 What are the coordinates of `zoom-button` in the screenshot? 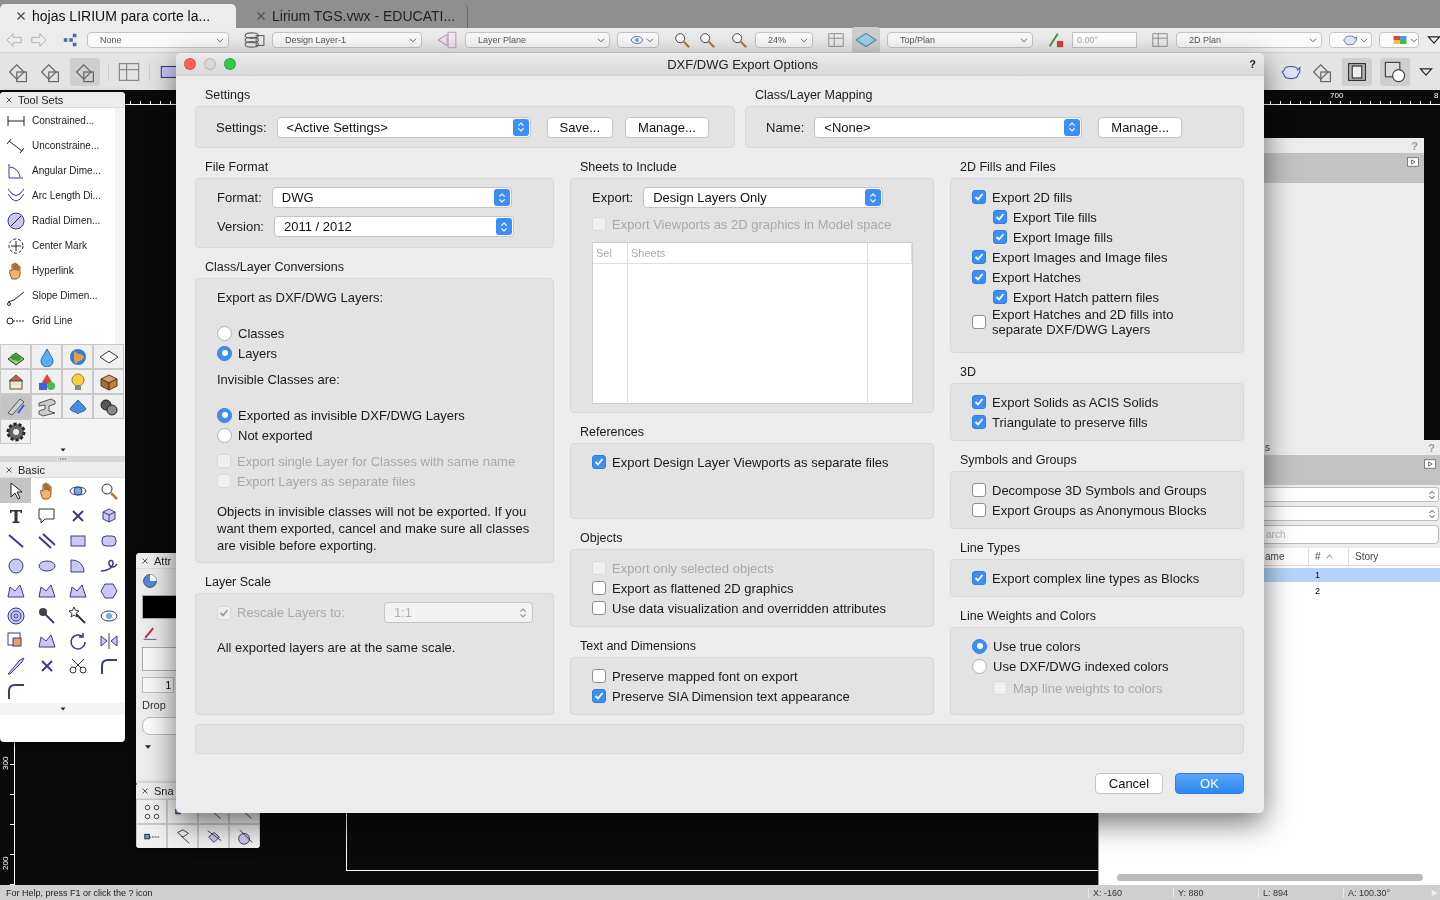 It's located at (230, 64).